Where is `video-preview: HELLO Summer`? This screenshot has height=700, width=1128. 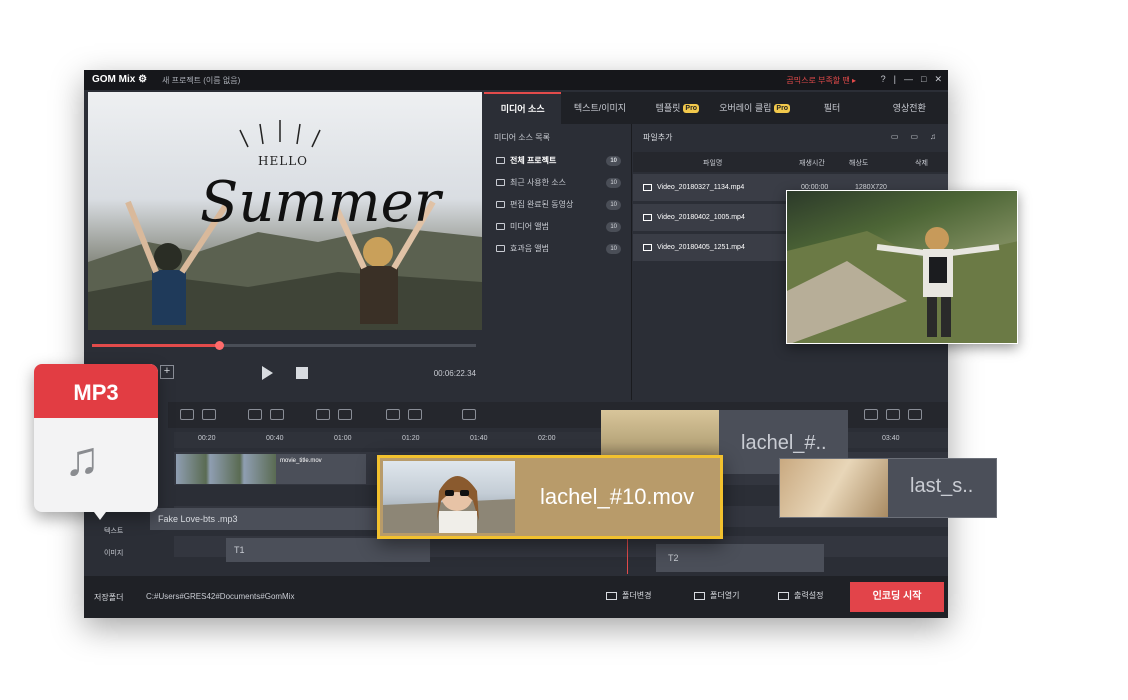 video-preview: HELLO Summer is located at coordinates (285, 211).